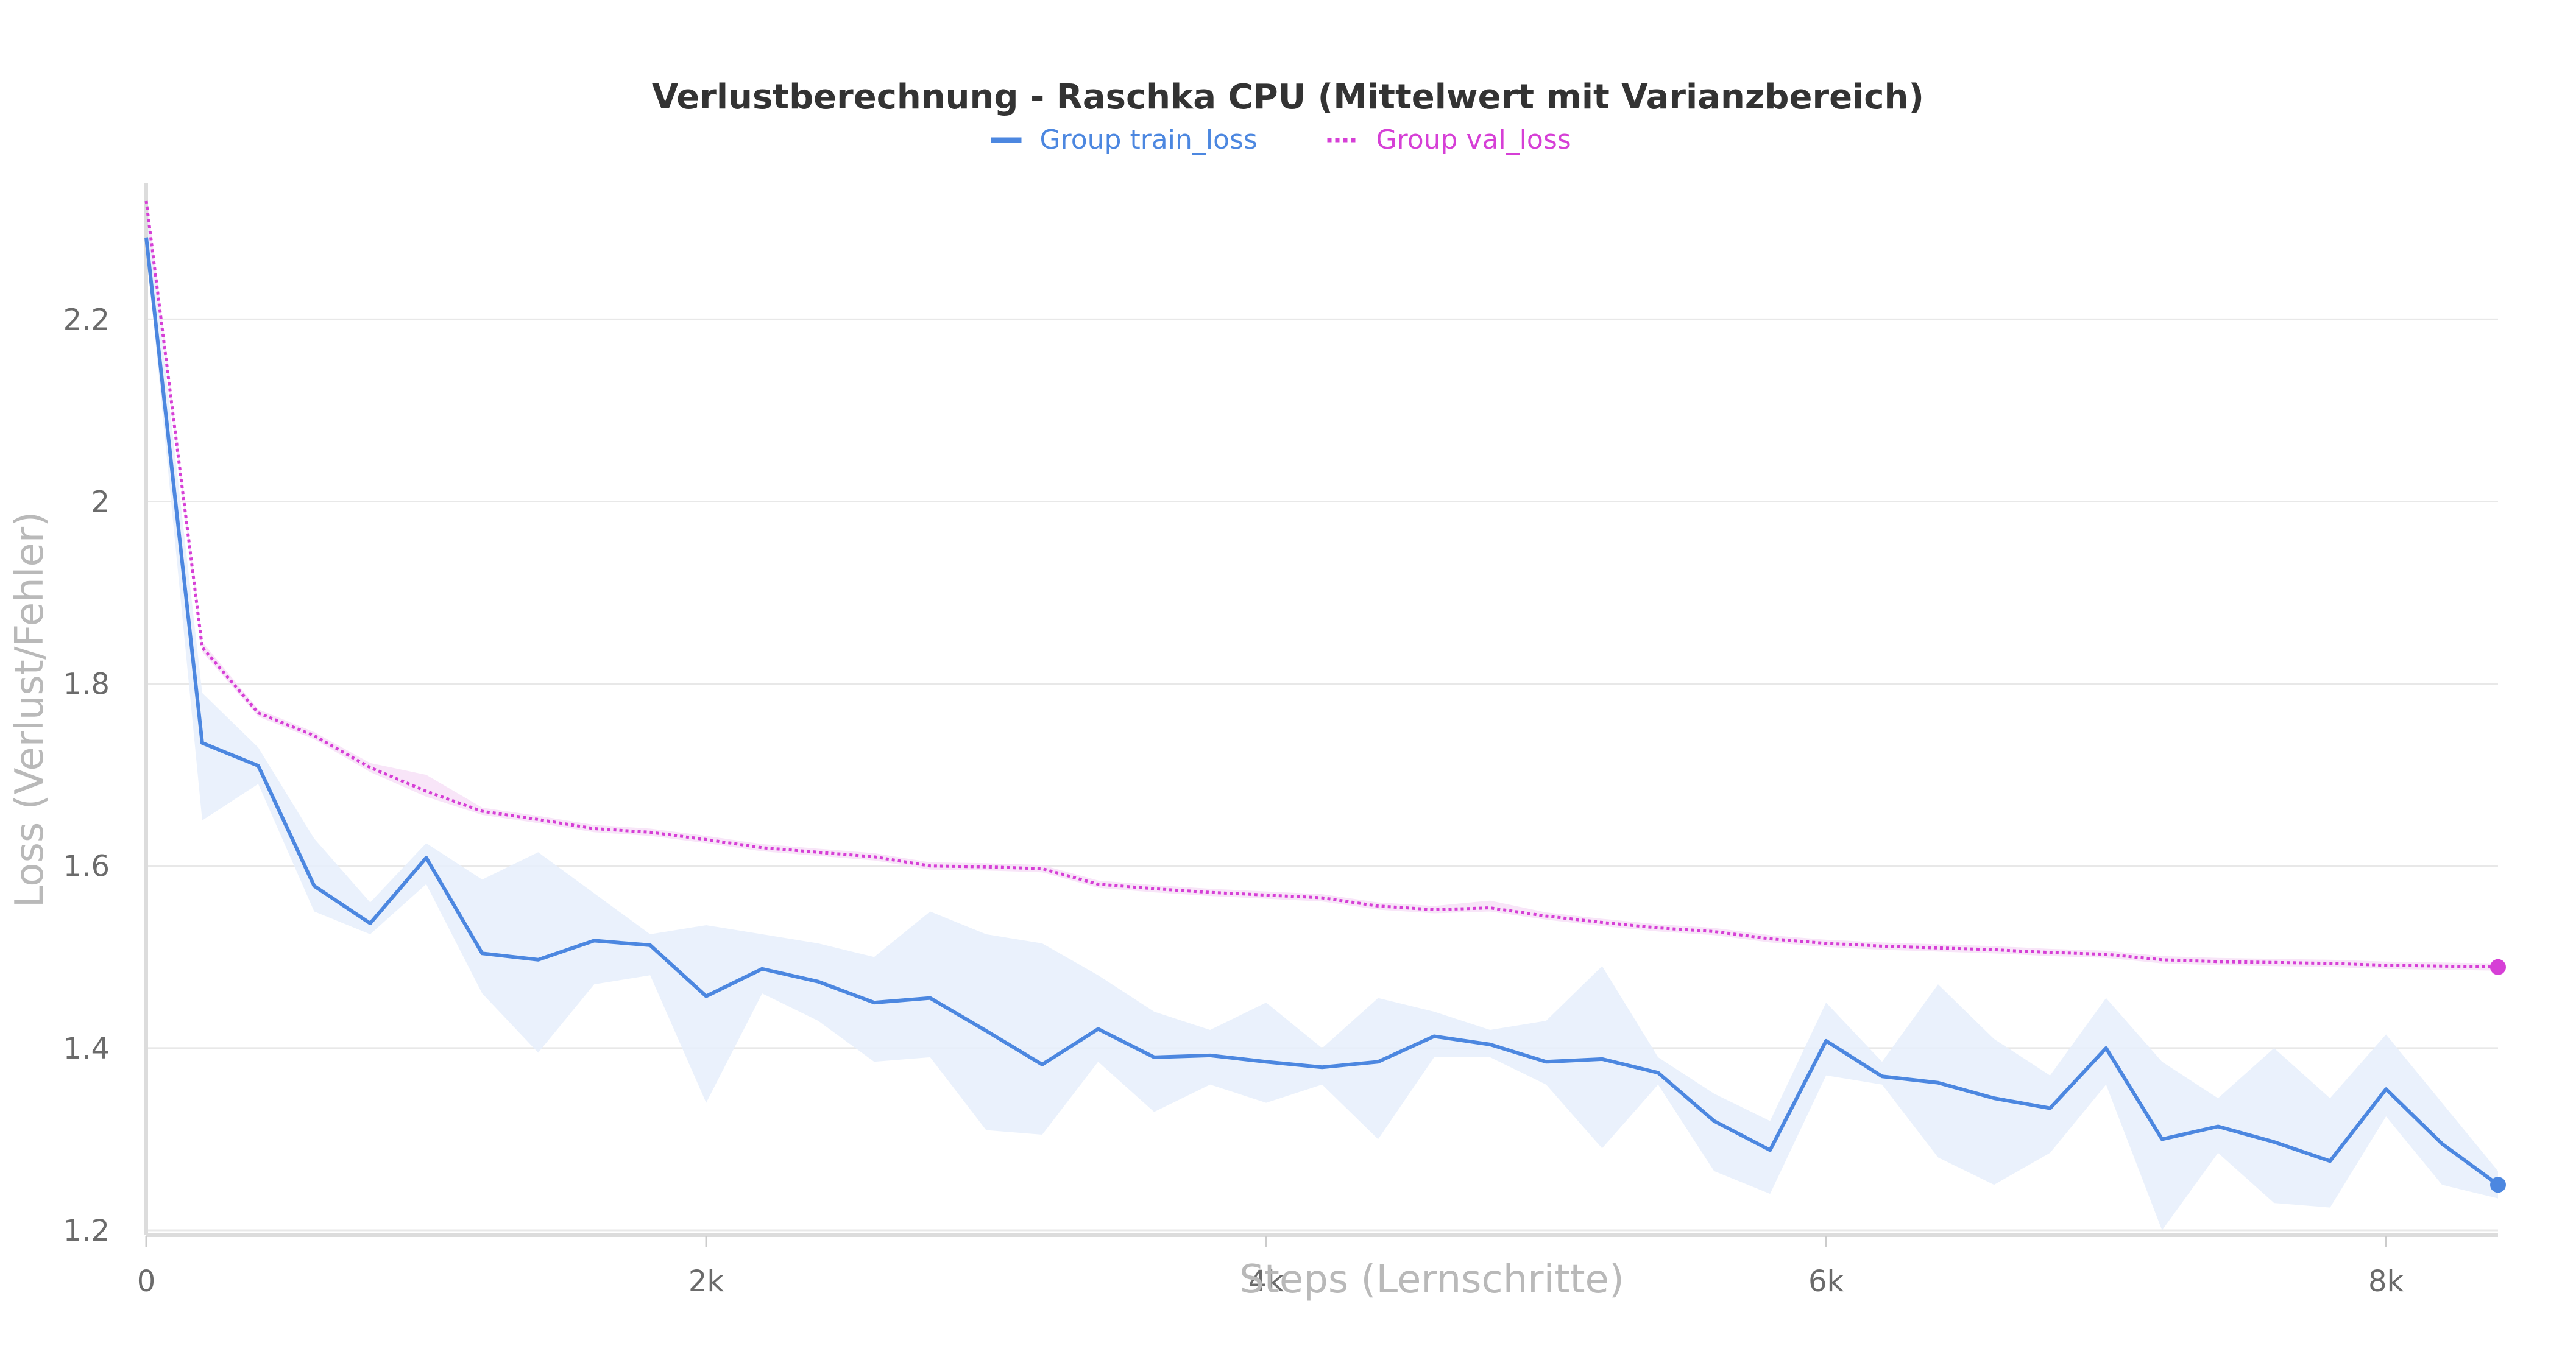 The width and height of the screenshot is (2576, 1357). I want to click on x-tick-label: 6k, so click(1826, 1281).